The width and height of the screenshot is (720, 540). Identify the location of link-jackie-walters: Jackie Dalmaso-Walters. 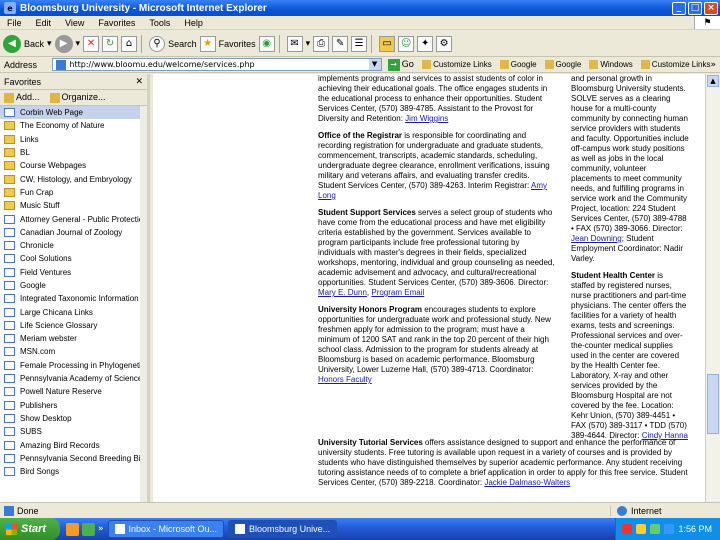
(527, 482).